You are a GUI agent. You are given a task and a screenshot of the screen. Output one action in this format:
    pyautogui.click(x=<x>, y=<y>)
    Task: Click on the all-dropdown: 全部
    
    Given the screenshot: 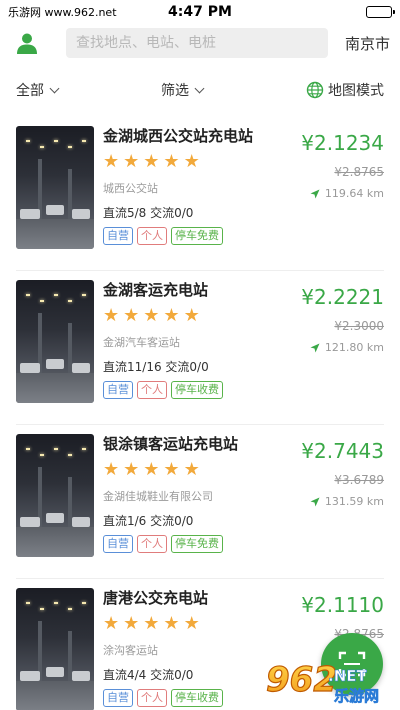 What is the action you would take?
    pyautogui.click(x=38, y=90)
    